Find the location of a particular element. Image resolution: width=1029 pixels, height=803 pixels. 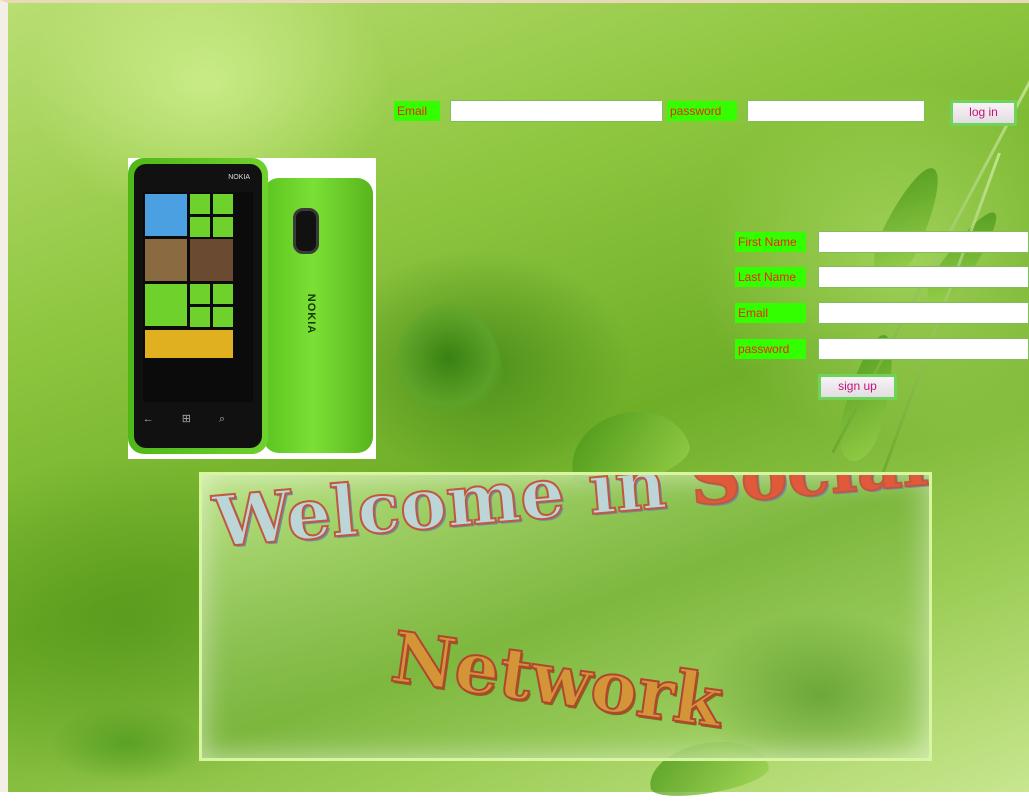

signup-last-name-label: Last Name is located at coordinates (770, 277).